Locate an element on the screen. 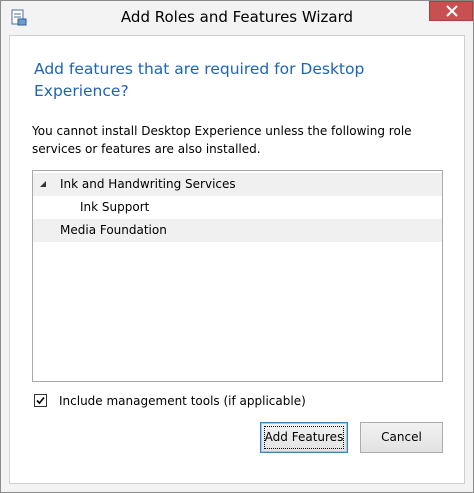 Image resolution: width=474 pixels, height=493 pixels. add-features-button: Add Features is located at coordinates (304, 437).